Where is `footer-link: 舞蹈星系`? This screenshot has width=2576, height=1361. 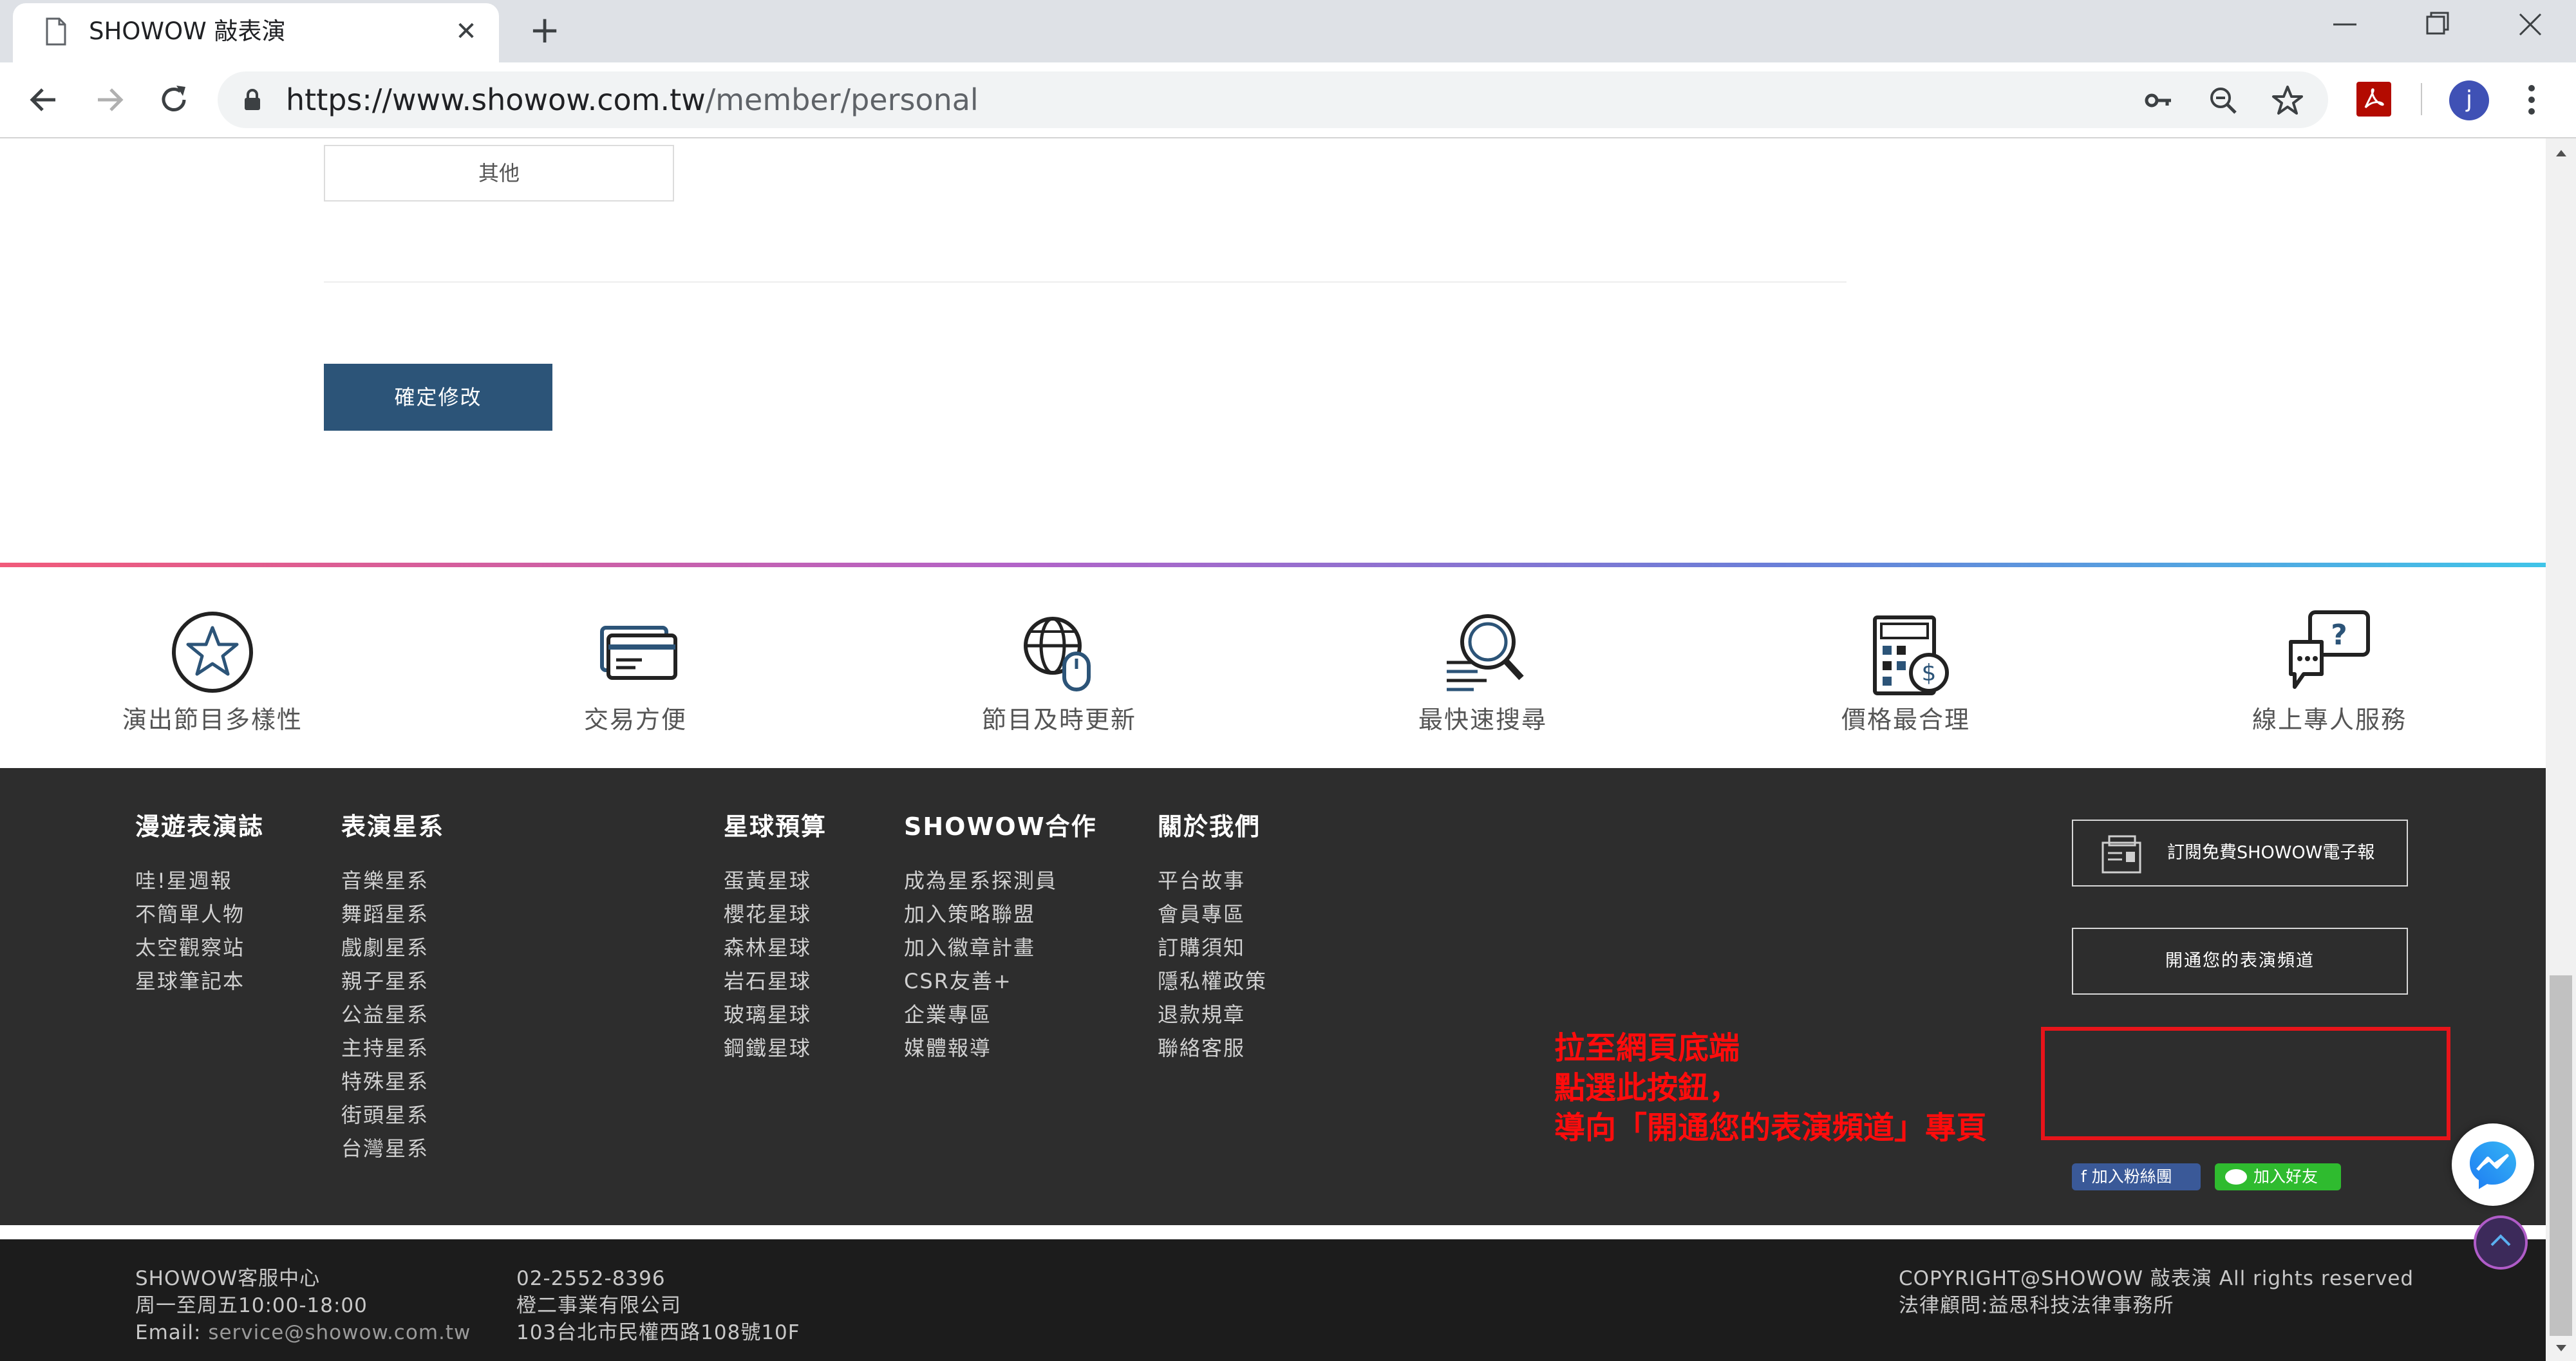 footer-link: 舞蹈星系 is located at coordinates (392, 914).